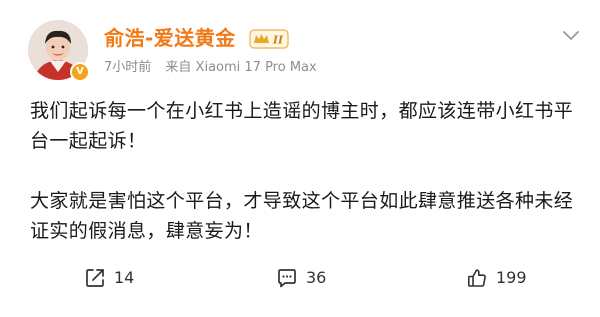  What do you see at coordinates (95, 278) in the screenshot?
I see `share-icon` at bounding box center [95, 278].